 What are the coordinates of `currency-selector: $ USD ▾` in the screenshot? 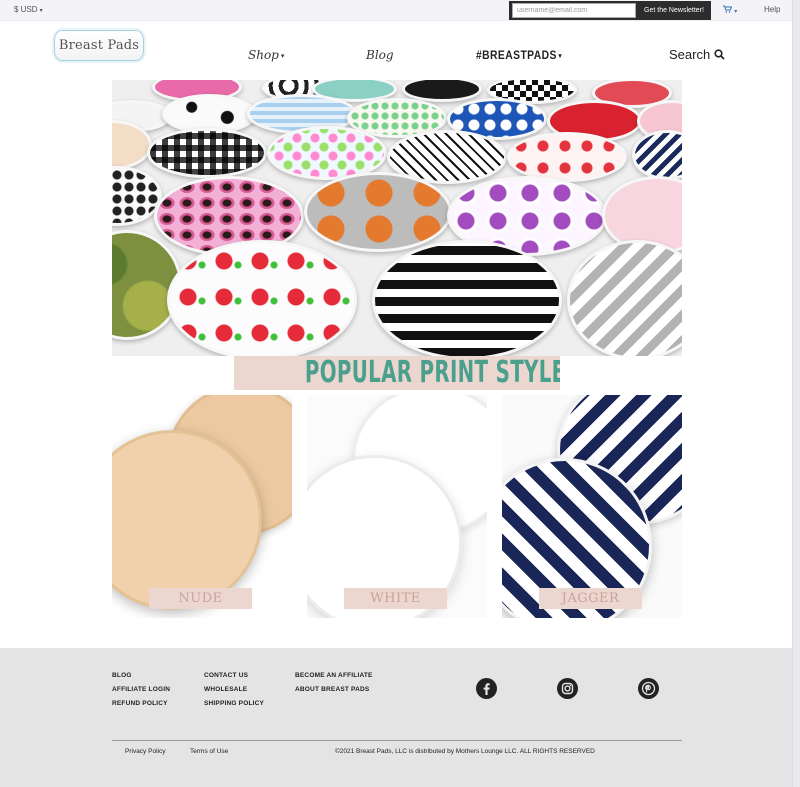 It's located at (28, 9).